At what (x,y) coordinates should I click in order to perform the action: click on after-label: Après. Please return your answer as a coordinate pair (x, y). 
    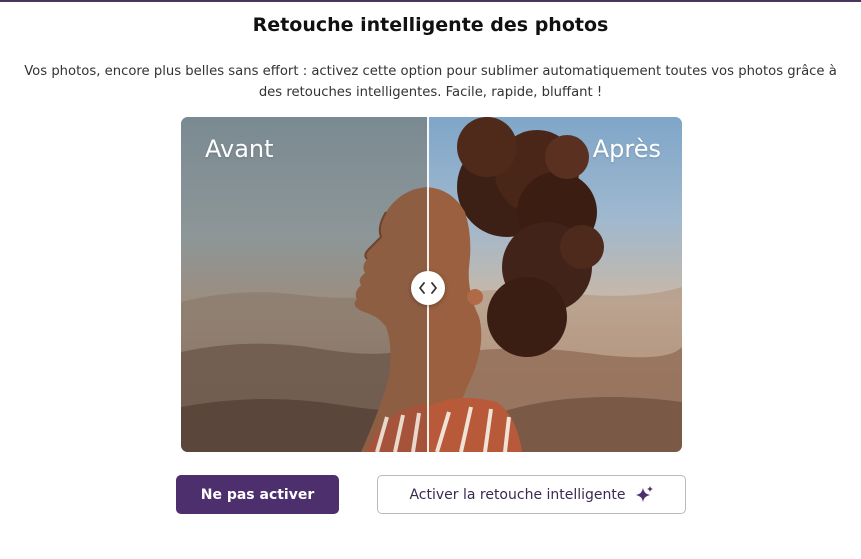
    Looking at the image, I should click on (626, 149).